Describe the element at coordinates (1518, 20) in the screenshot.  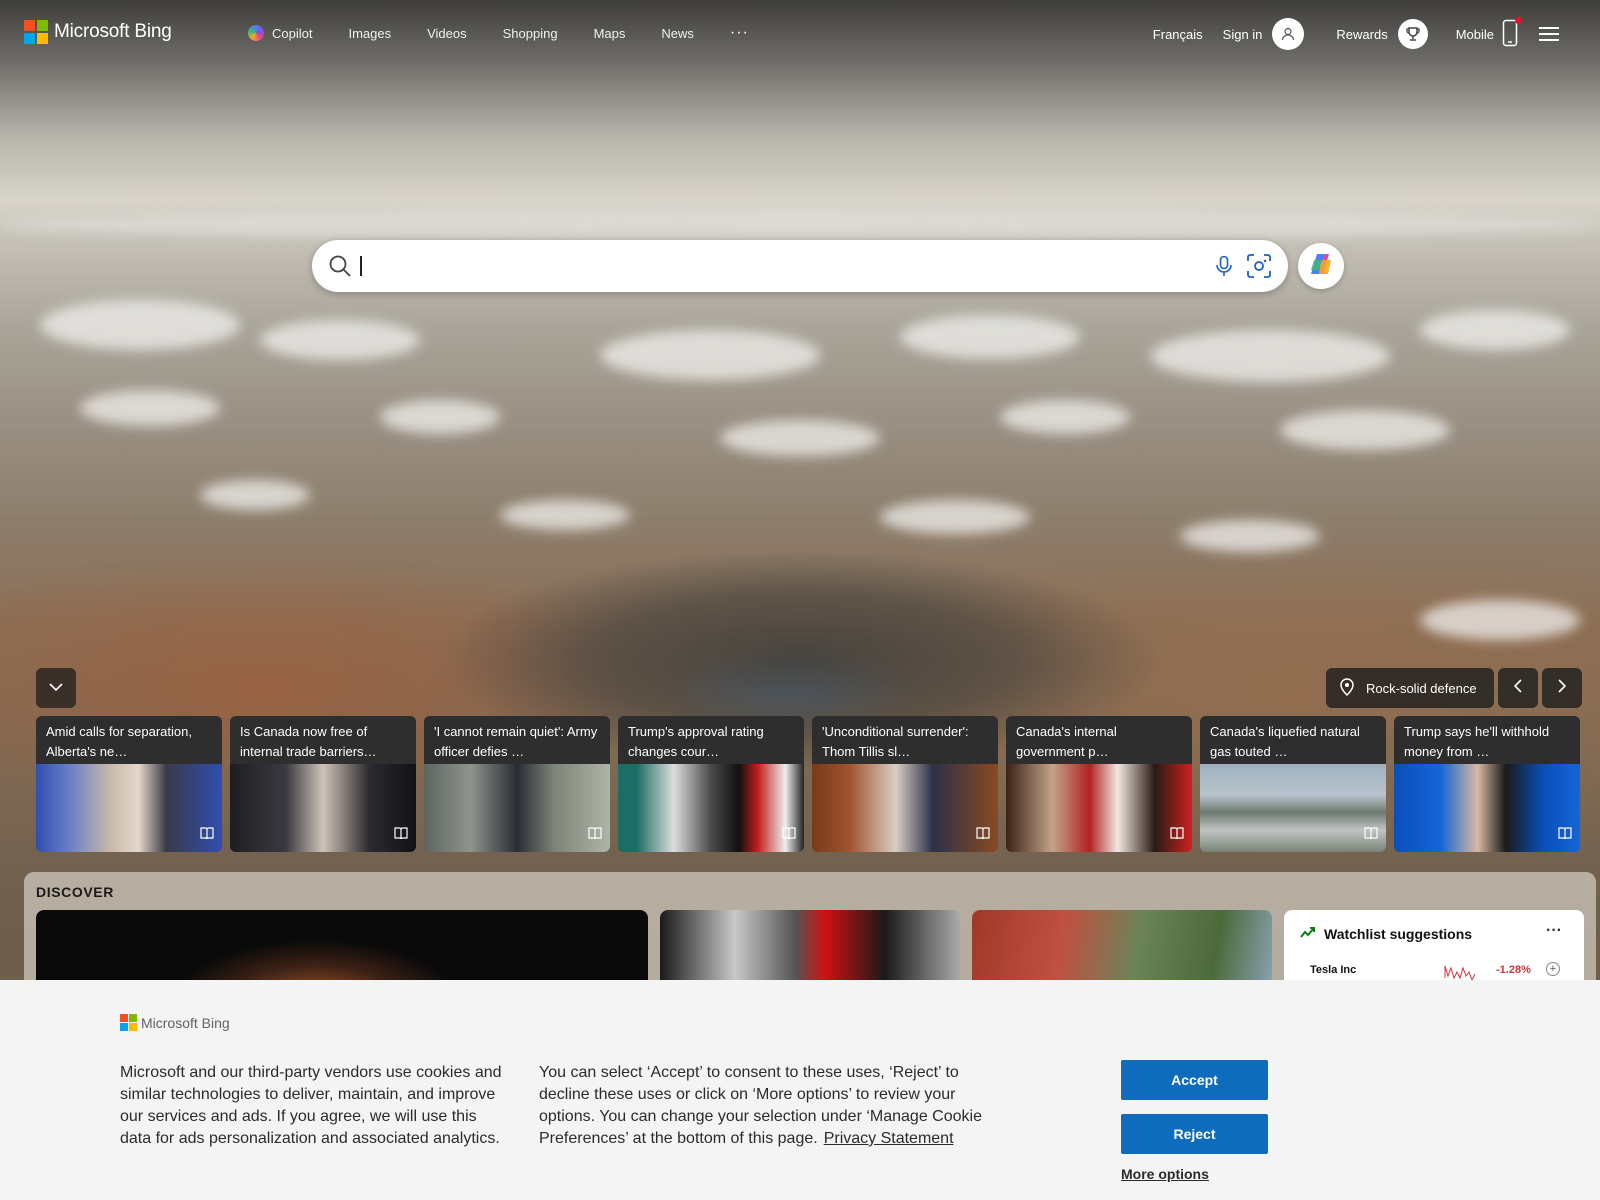
I see `notification-dot` at that location.